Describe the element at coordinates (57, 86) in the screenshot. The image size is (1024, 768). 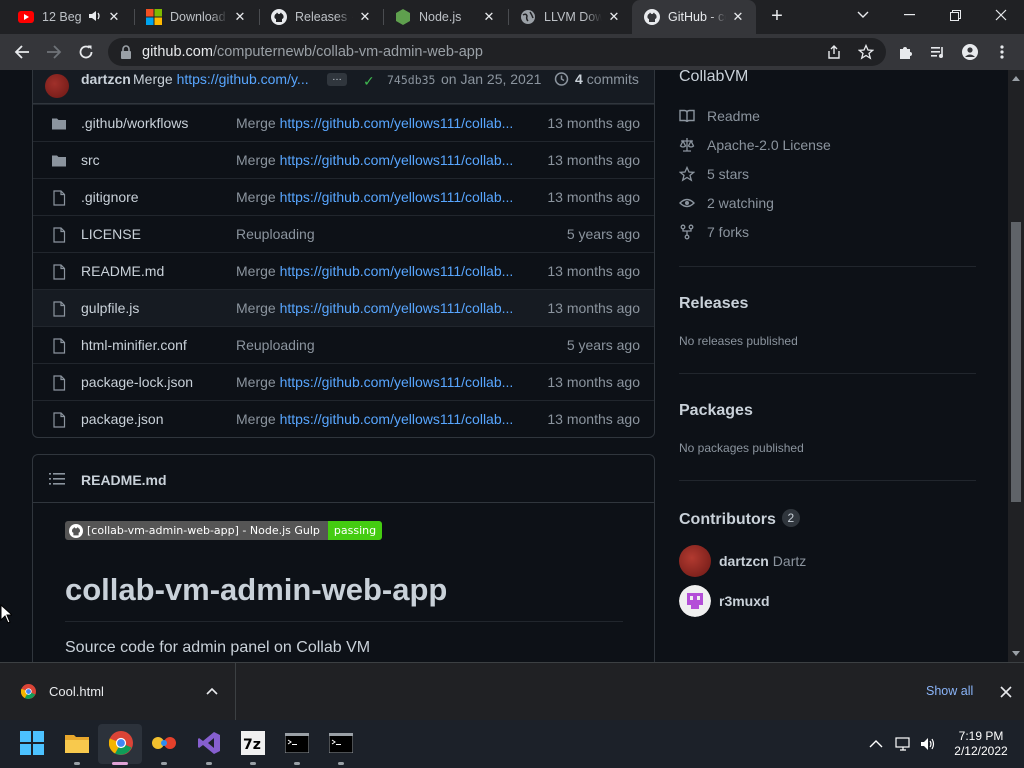
I see `author-avatar` at that location.